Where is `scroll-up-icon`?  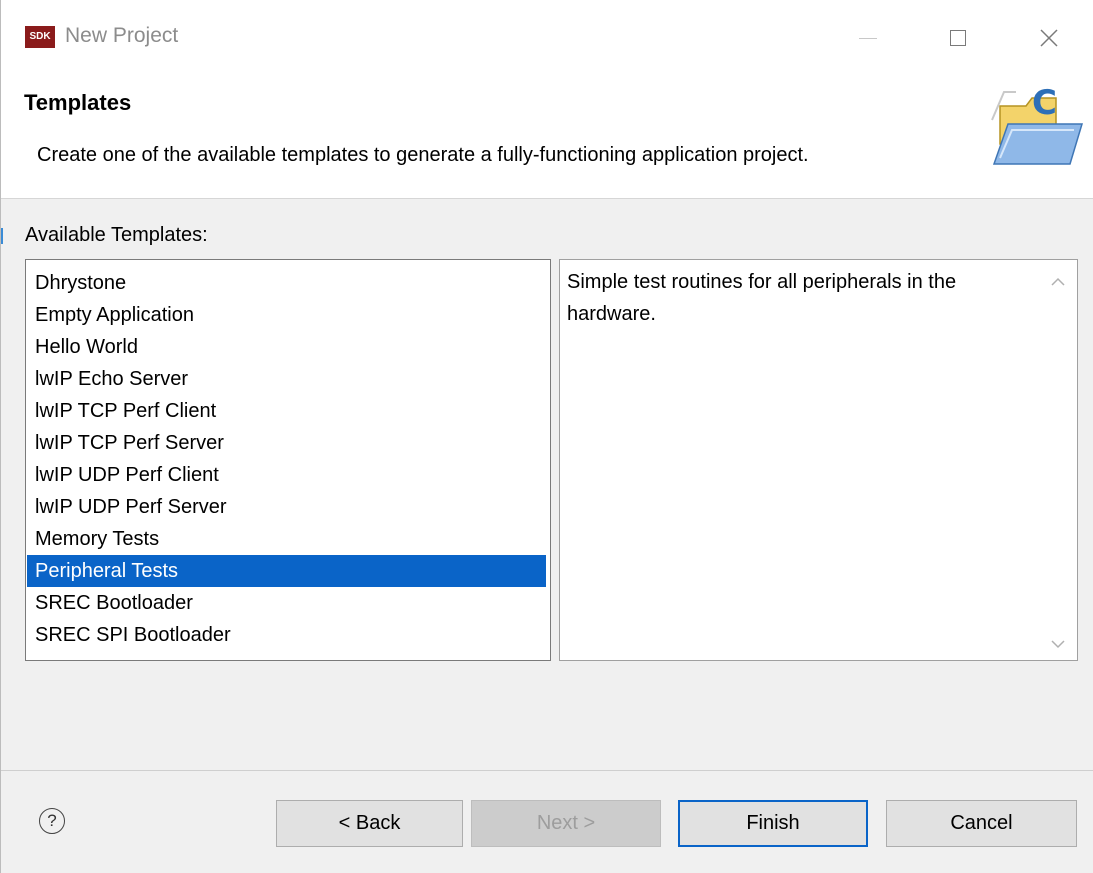
scroll-up-icon is located at coordinates (1058, 283).